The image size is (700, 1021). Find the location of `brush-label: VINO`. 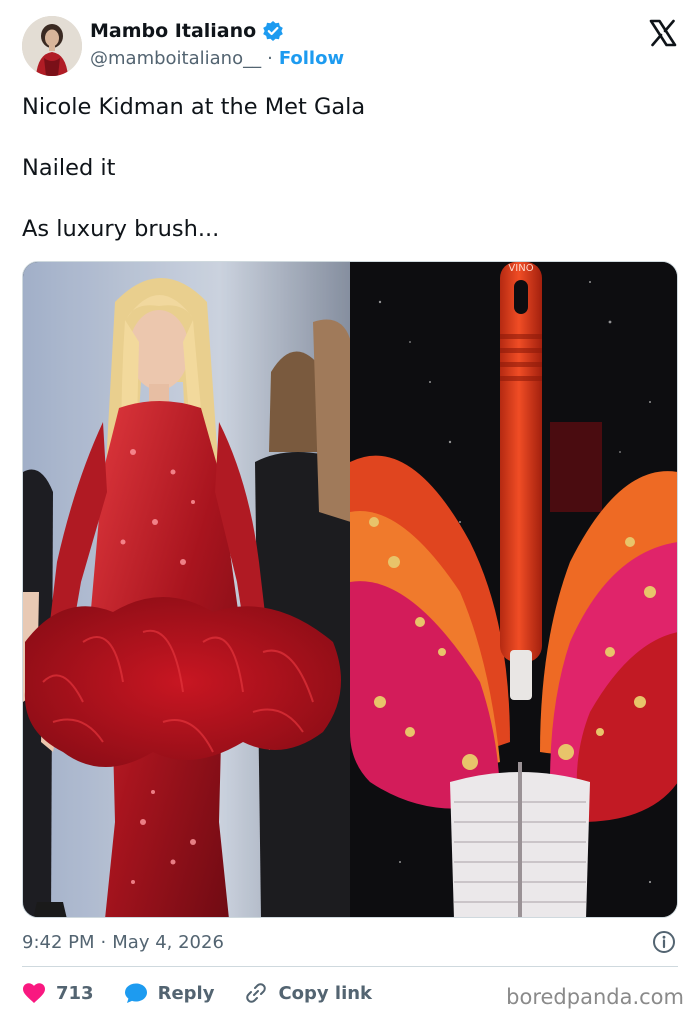

brush-label: VINO is located at coordinates (520, 268).